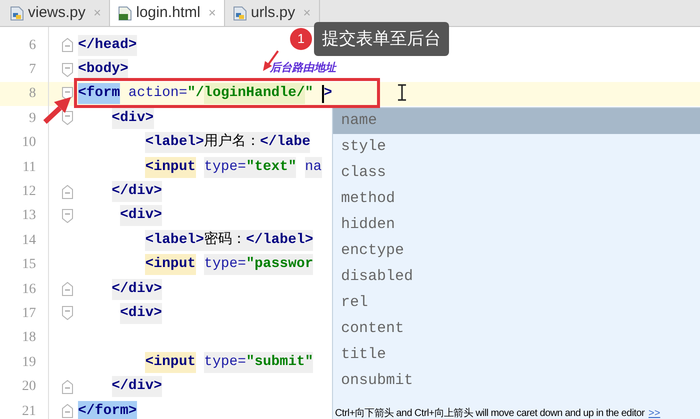 This screenshot has height=419, width=700. What do you see at coordinates (29, 387) in the screenshot?
I see `line-number: 20` at bounding box center [29, 387].